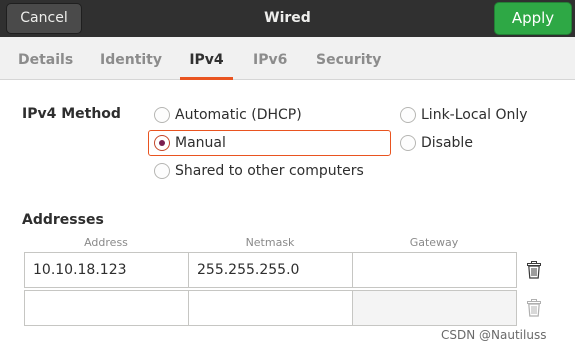  Describe the element at coordinates (533, 18) in the screenshot. I see `apply-button: Apply` at that location.